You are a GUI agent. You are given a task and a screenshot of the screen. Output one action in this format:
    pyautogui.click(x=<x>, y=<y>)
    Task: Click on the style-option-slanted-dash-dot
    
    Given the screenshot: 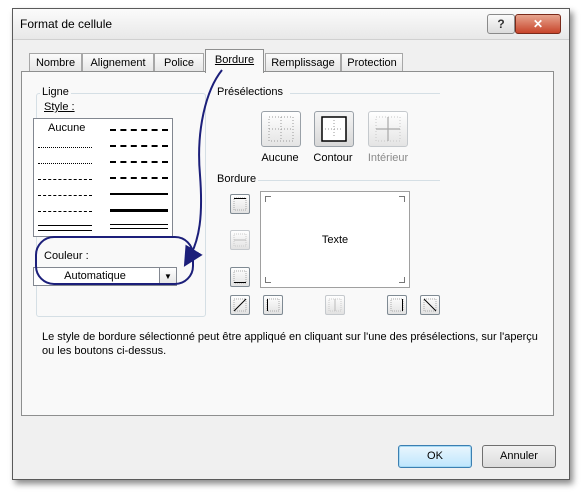 What is the action you would take?
    pyautogui.click(x=139, y=146)
    